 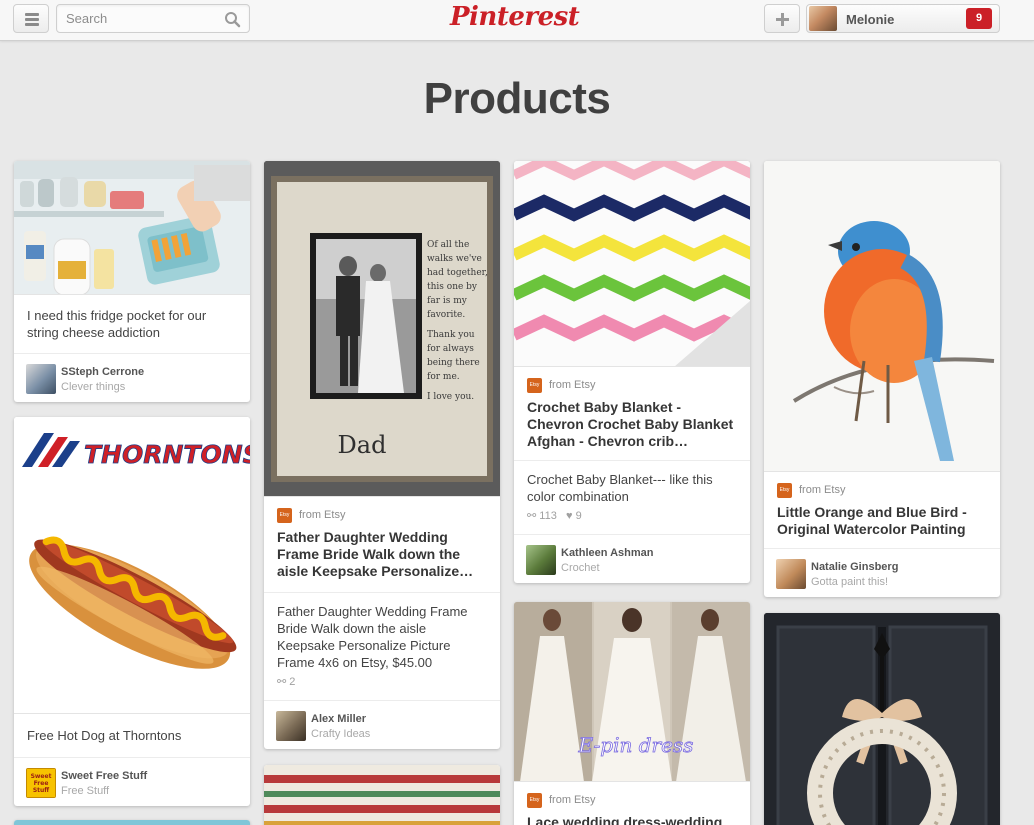 I want to click on door-wreath-photo, so click(x=882, y=719).